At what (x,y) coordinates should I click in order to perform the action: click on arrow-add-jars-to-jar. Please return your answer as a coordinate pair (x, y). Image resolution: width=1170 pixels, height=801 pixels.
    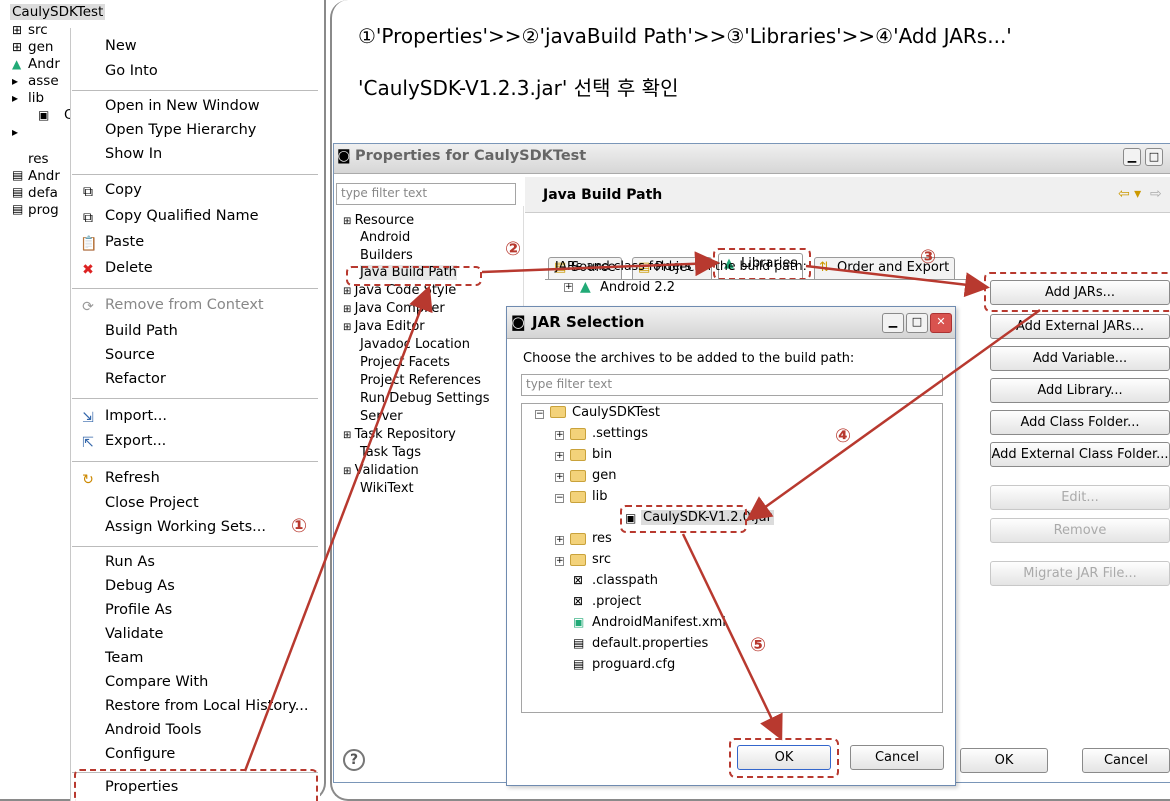
    Looking at the image, I should click on (893, 414).